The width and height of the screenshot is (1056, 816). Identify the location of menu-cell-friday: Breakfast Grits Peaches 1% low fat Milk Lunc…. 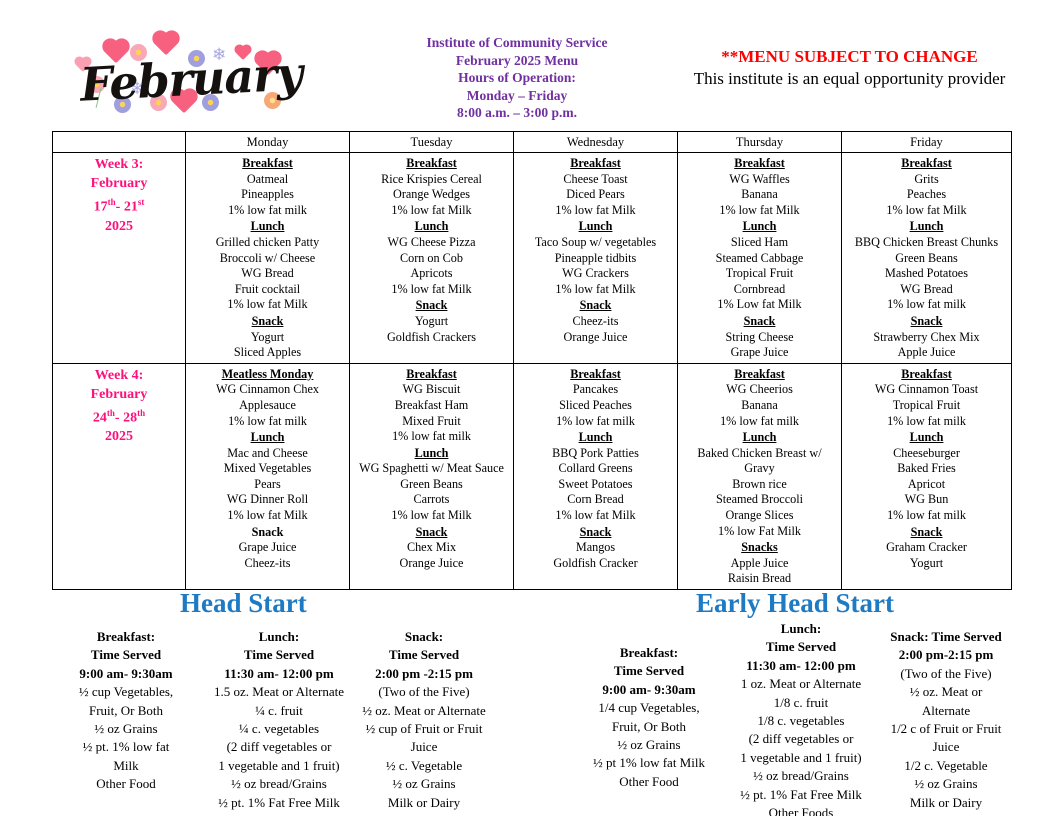
(926, 258).